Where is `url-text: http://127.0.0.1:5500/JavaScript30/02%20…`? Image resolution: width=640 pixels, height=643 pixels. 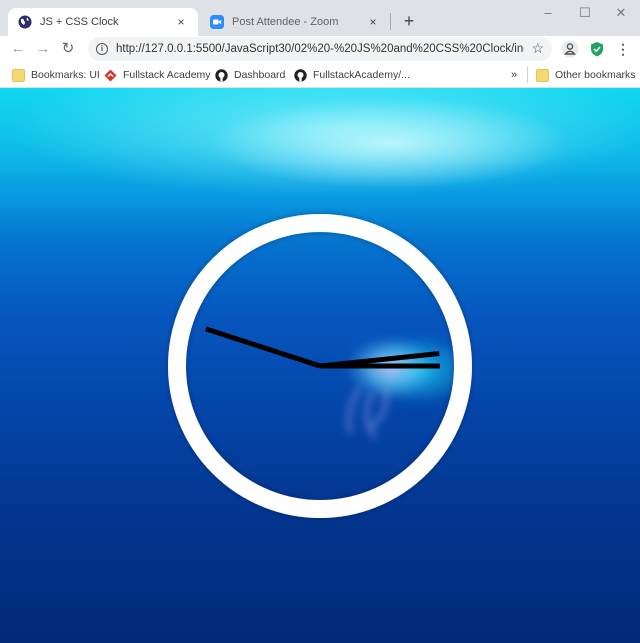
url-text: http://127.0.0.1:5500/JavaScript30/02%20… is located at coordinates (320, 49).